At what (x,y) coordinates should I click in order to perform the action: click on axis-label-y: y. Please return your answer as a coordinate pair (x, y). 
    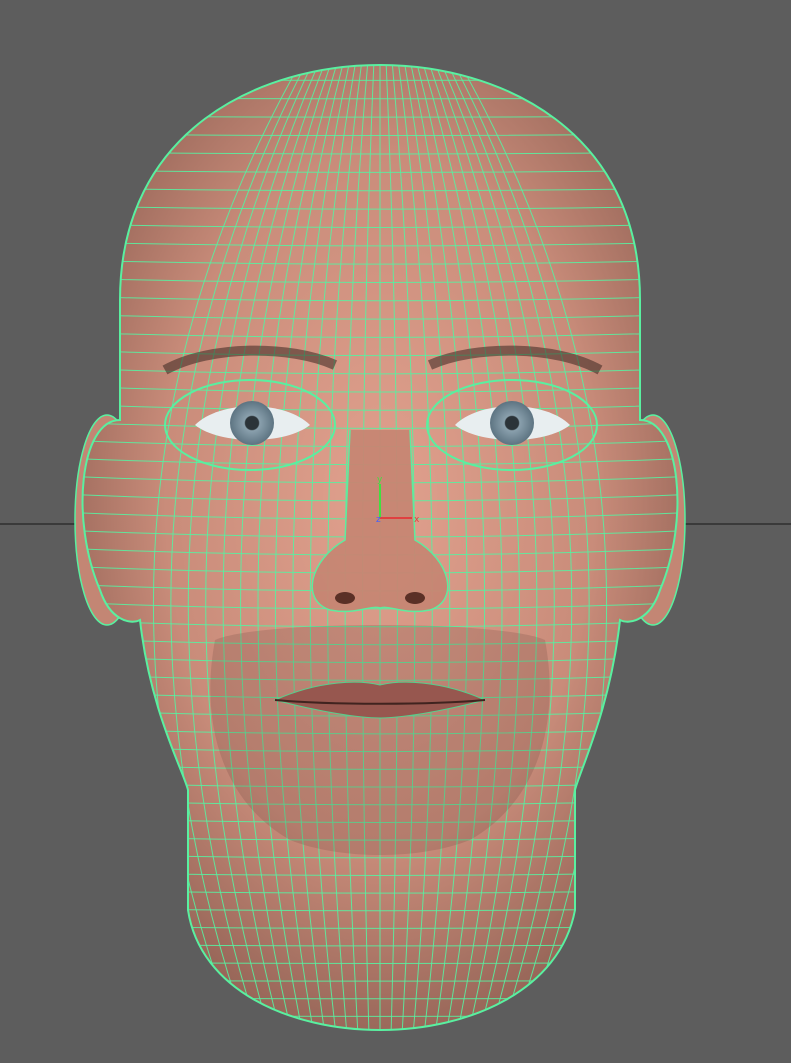
    Looking at the image, I should click on (380, 480).